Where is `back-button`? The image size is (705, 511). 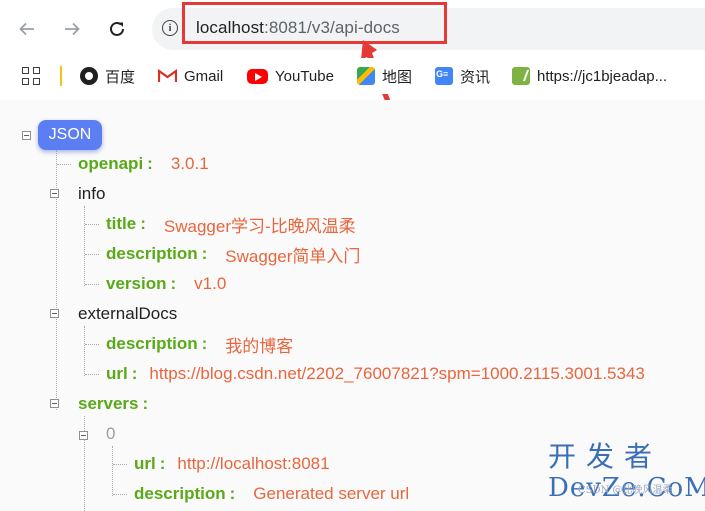
back-button is located at coordinates (27, 29).